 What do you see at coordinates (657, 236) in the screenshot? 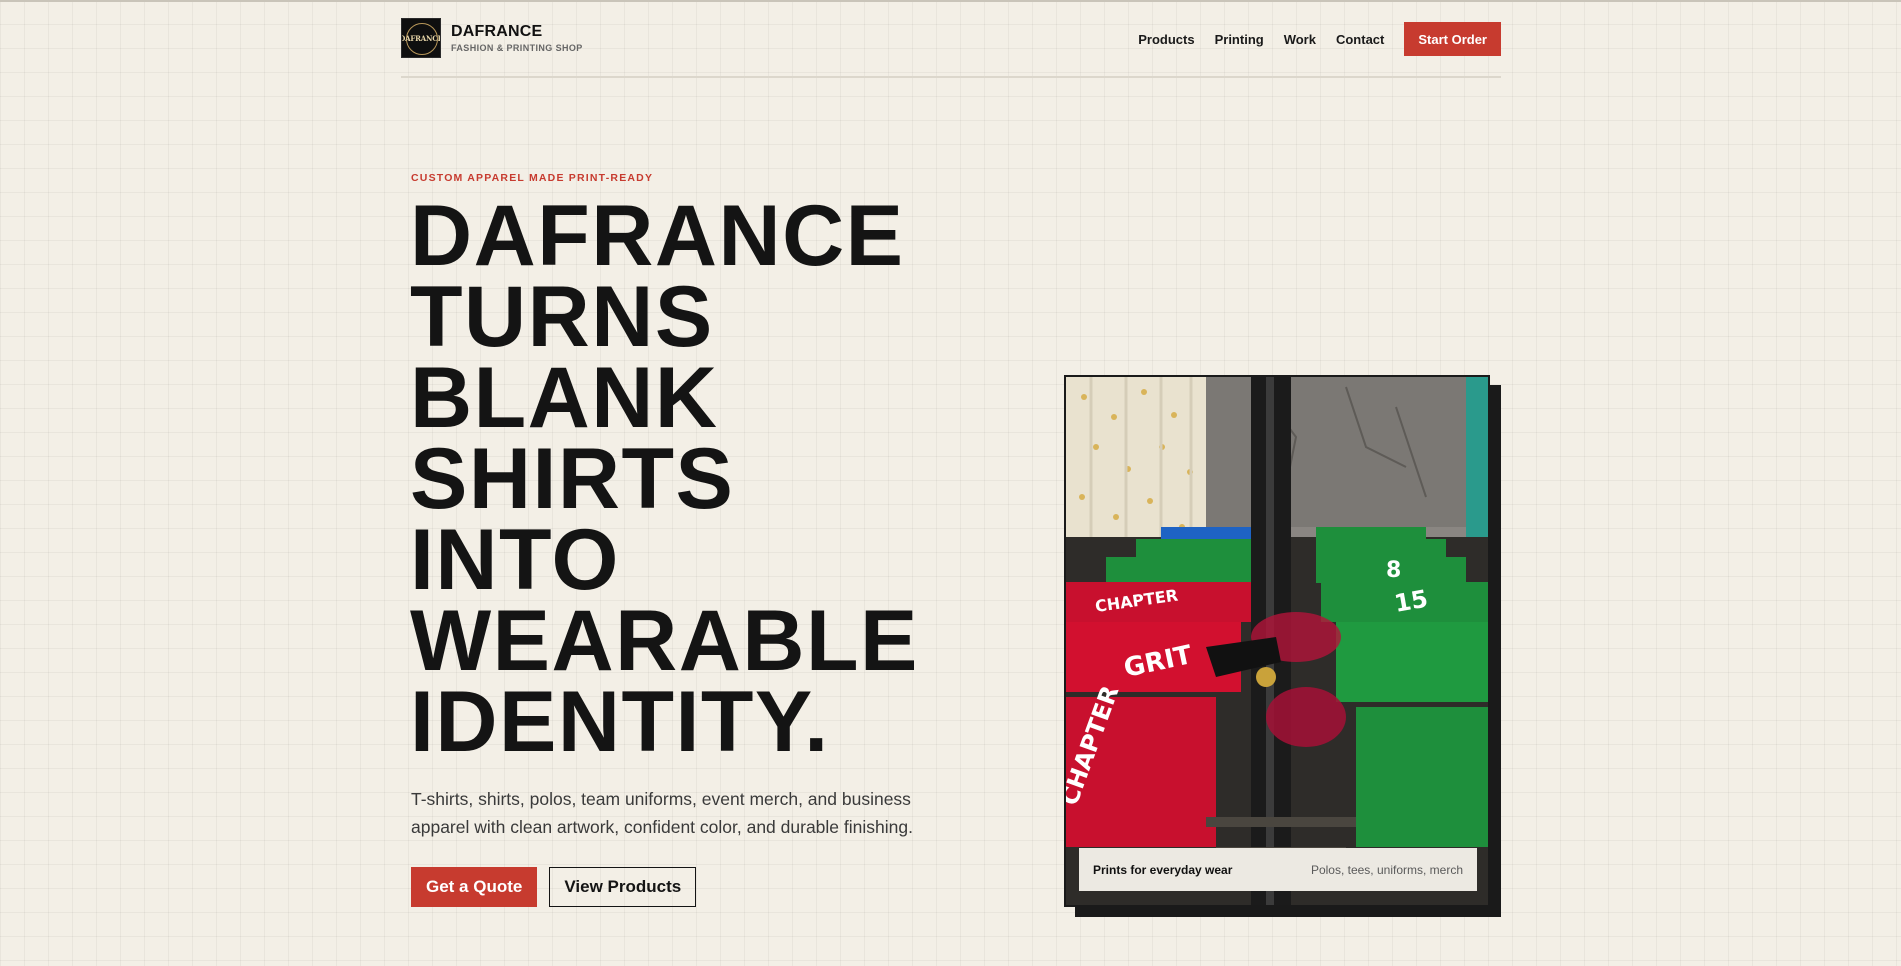
I see `headline-line: DAFRANCE` at bounding box center [657, 236].